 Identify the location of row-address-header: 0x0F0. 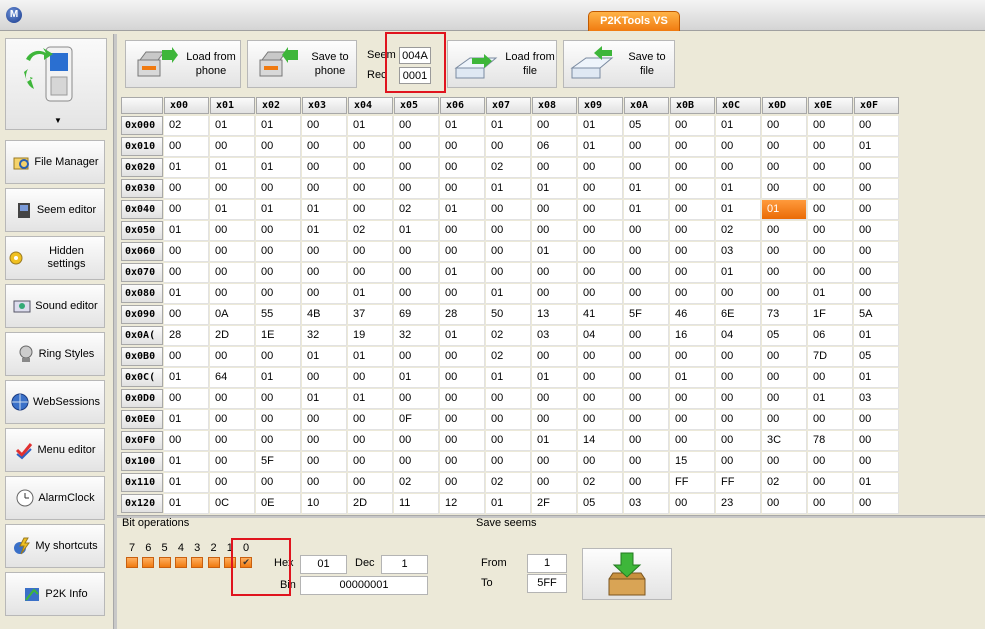
(142, 440).